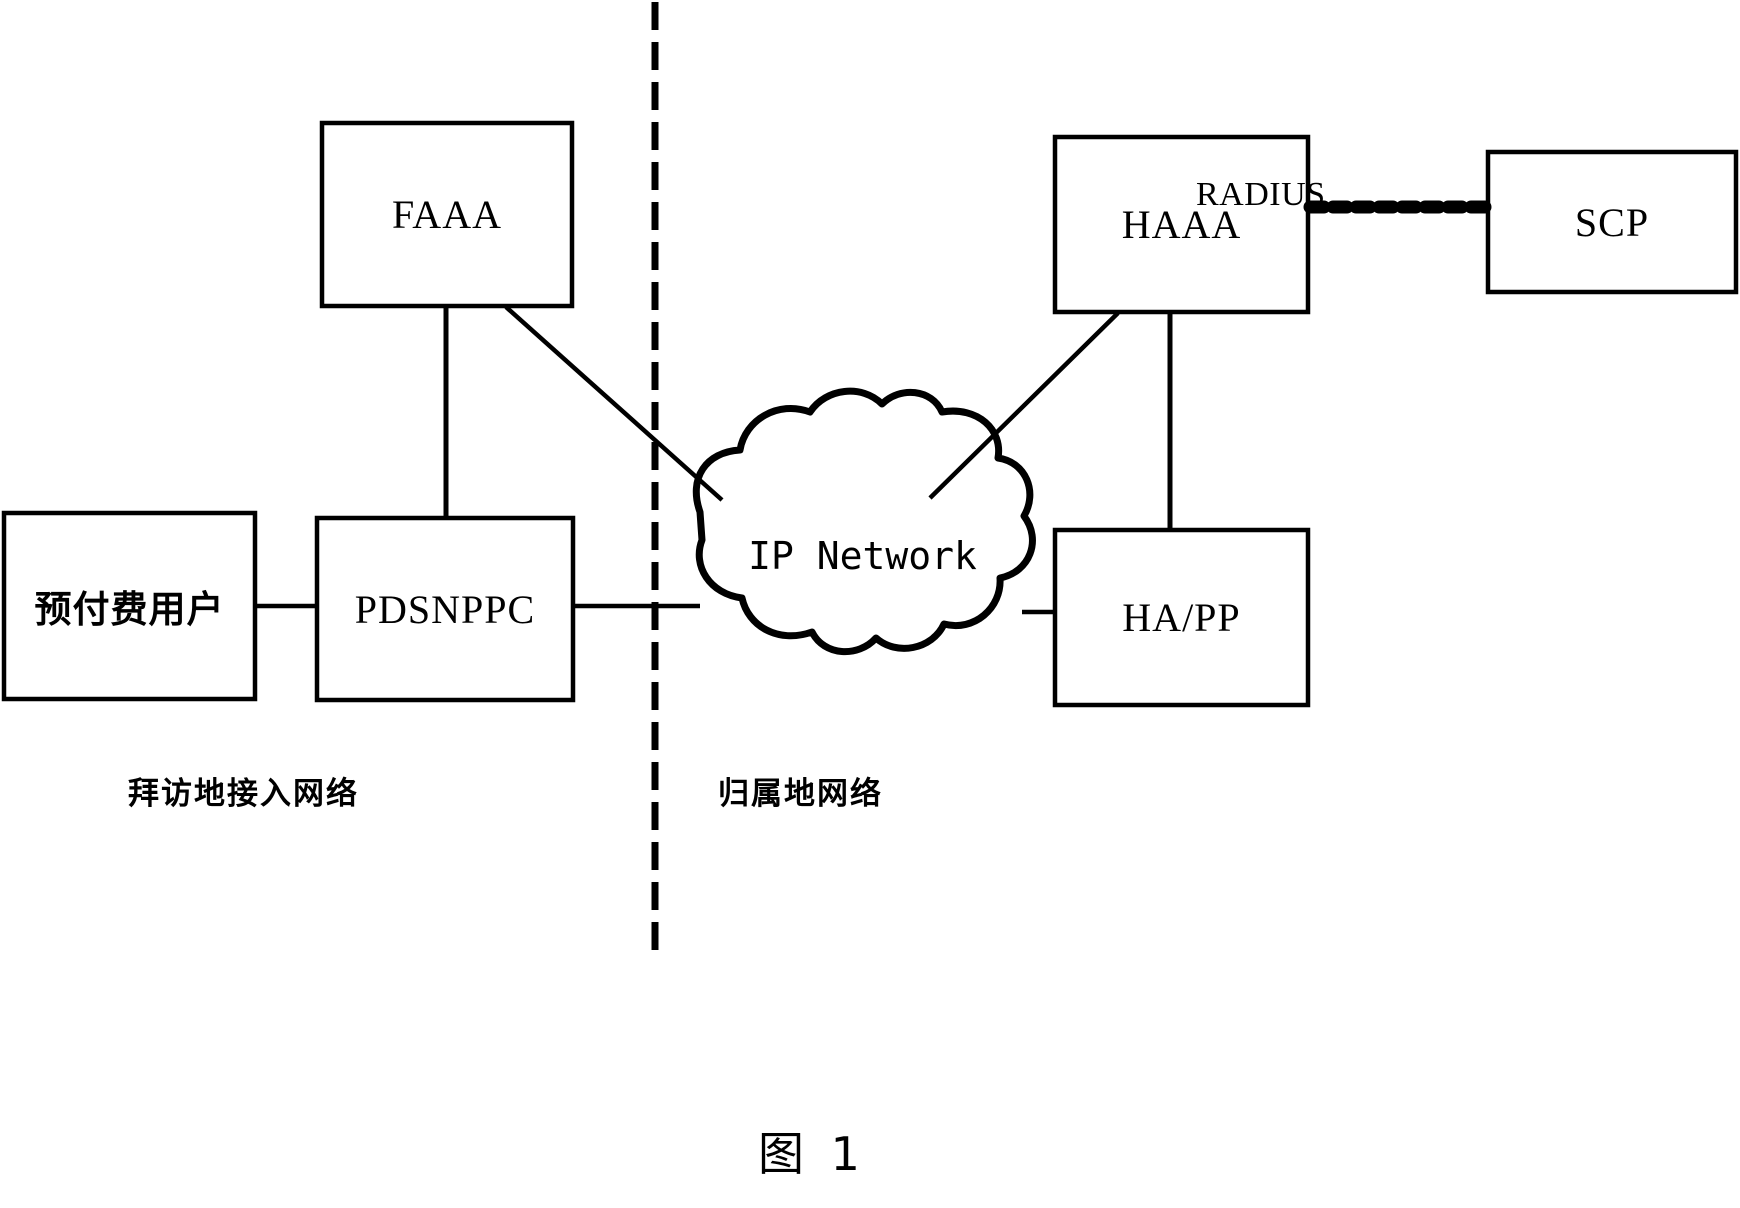 The height and width of the screenshot is (1208, 1740). Describe the element at coordinates (447, 214) in the screenshot. I see `node-hit-faaa` at that location.